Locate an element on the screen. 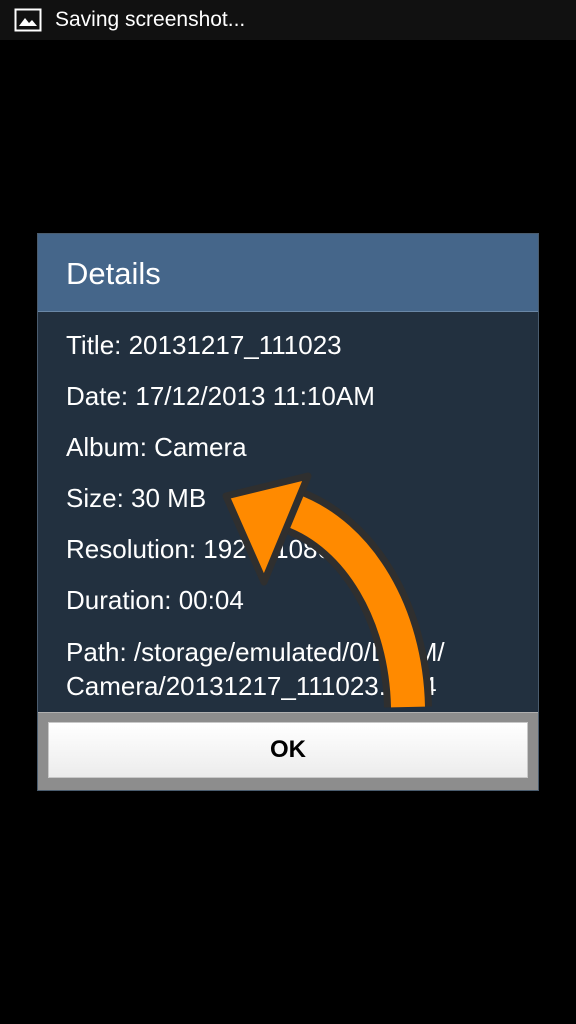 The image size is (576, 1024). detail-path: Path: /storage/emulated/0/DCIM/ is located at coordinates (255, 652).